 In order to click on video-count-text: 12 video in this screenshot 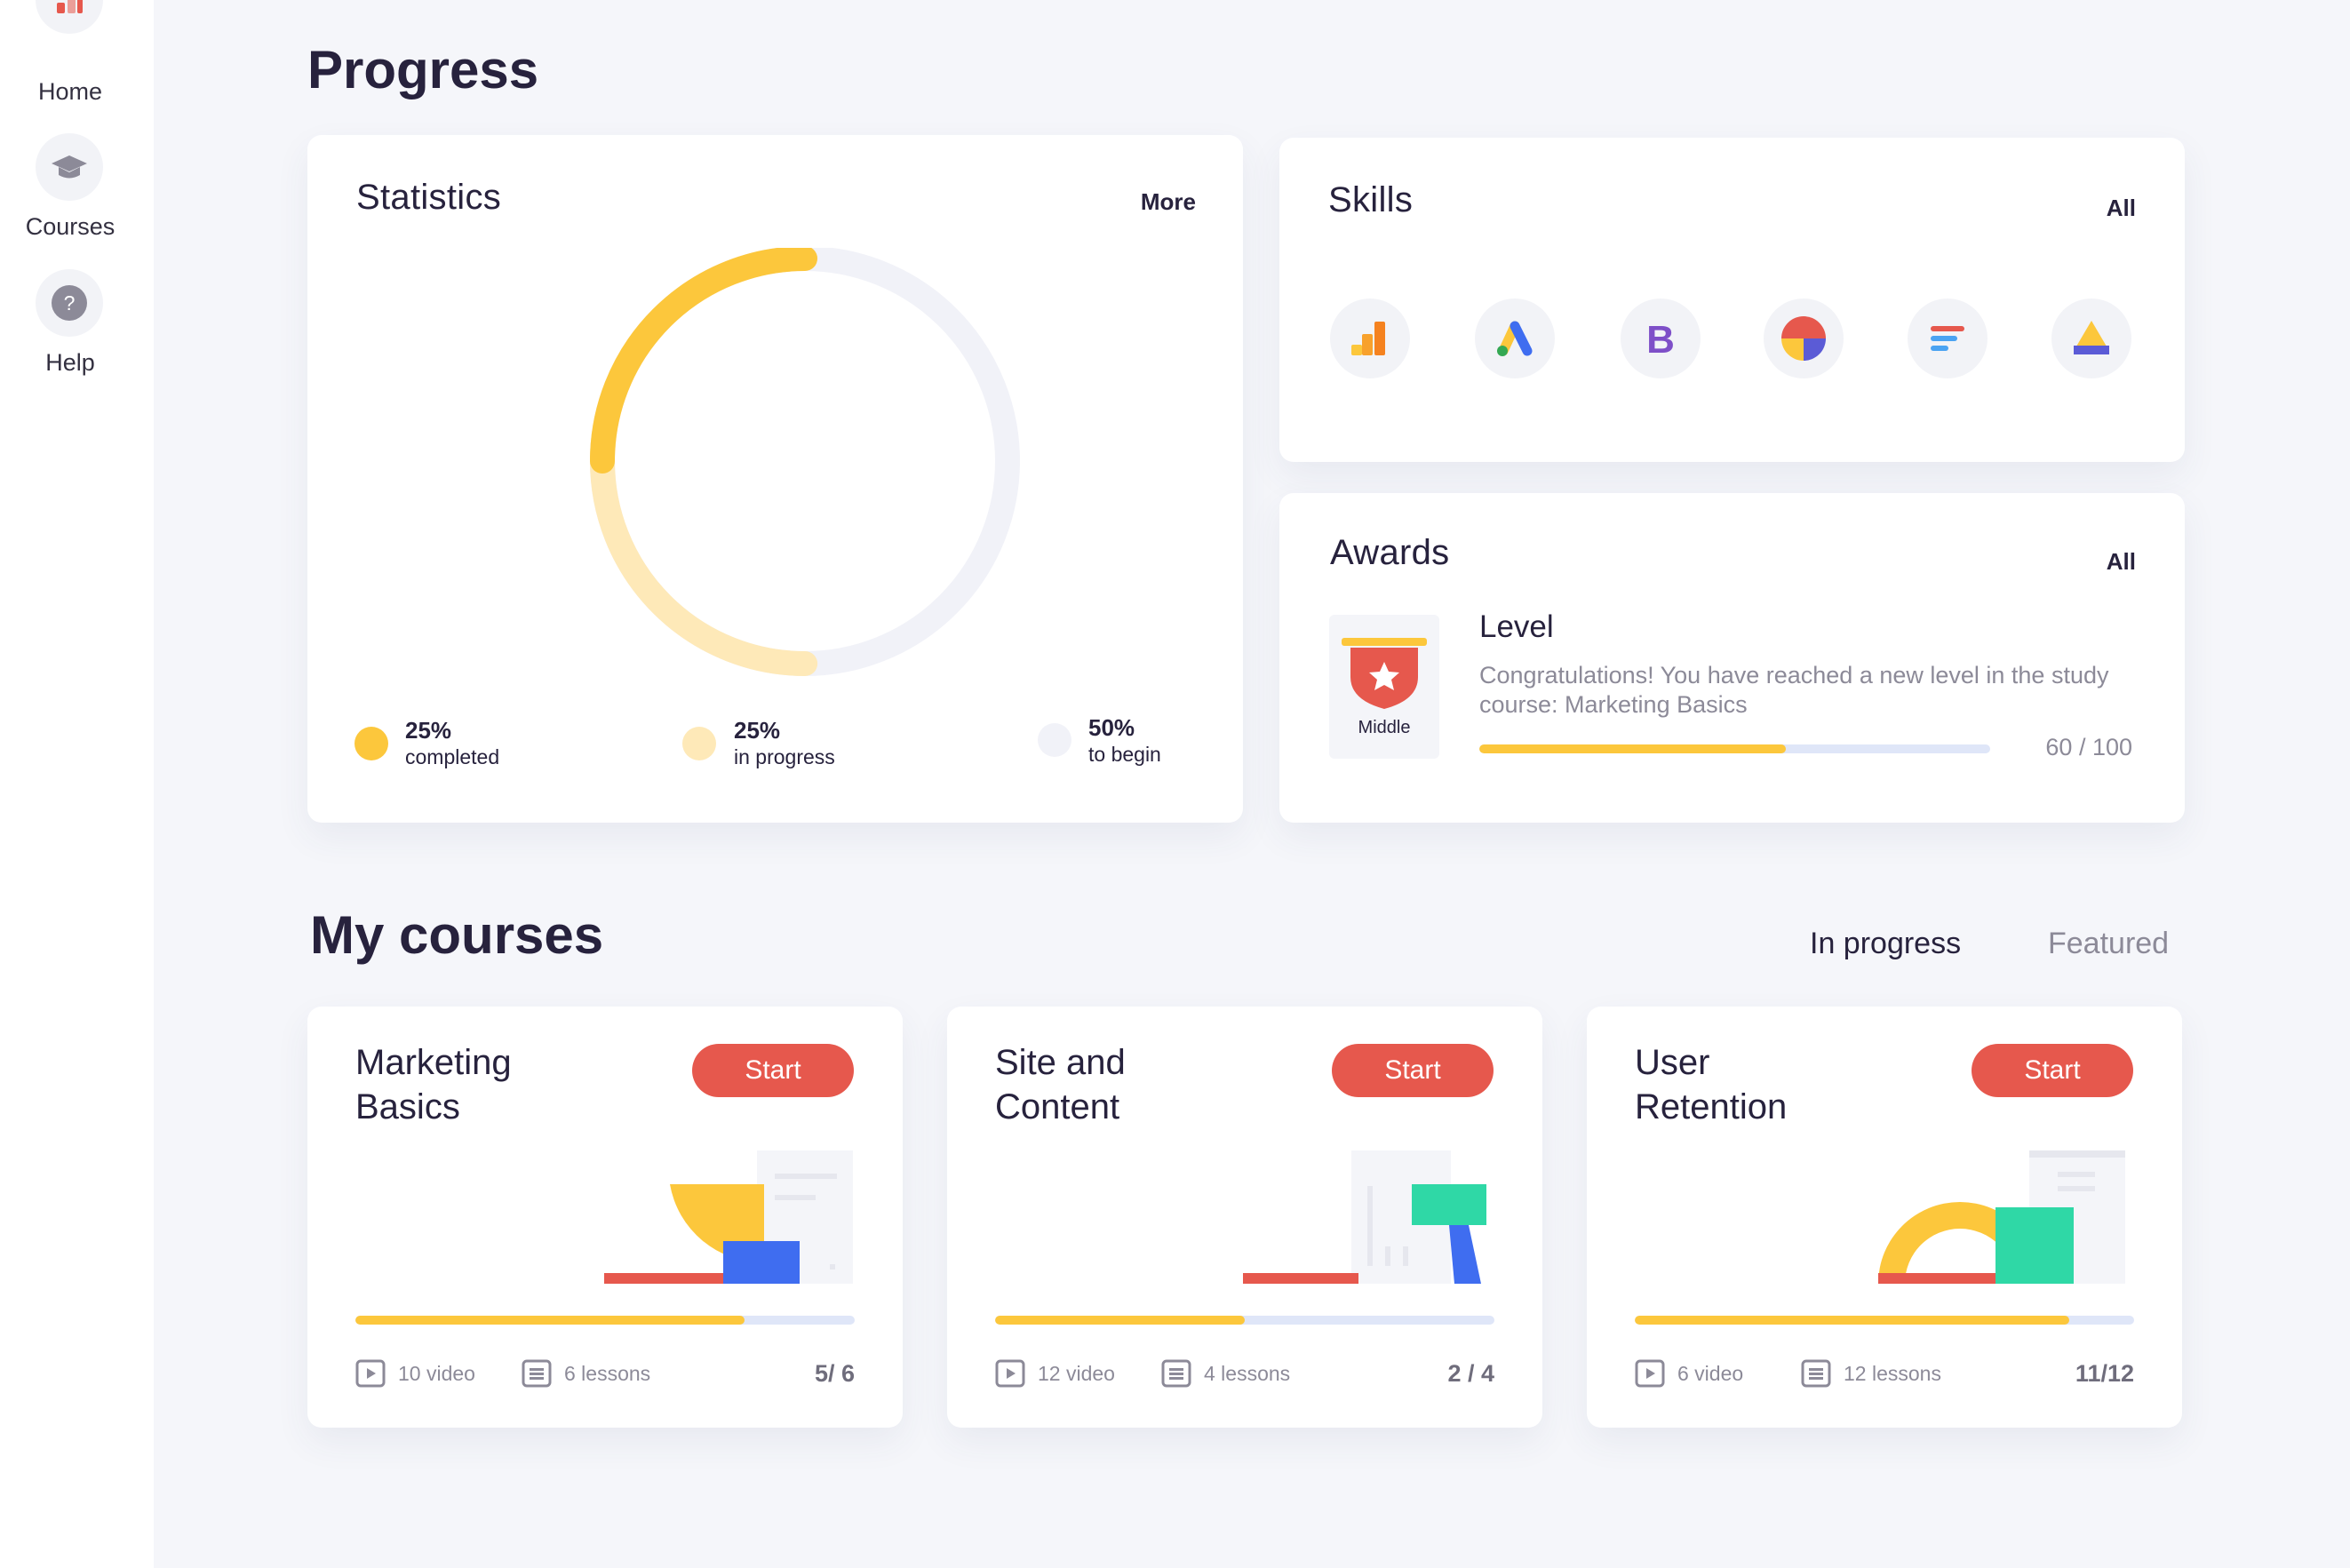, I will do `click(1076, 1373)`.